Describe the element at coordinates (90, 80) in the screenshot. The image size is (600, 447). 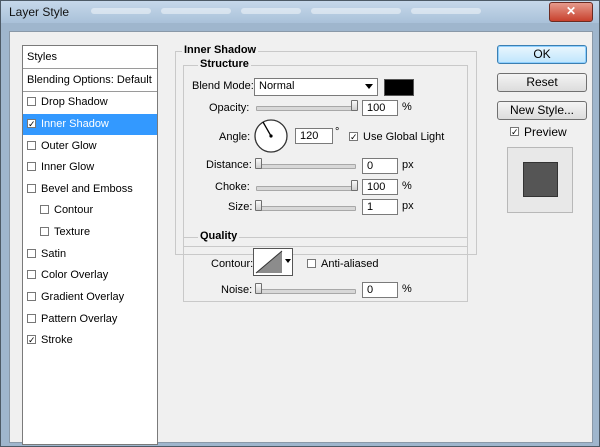
I see `blending-options-item: Blending Options: Default` at that location.